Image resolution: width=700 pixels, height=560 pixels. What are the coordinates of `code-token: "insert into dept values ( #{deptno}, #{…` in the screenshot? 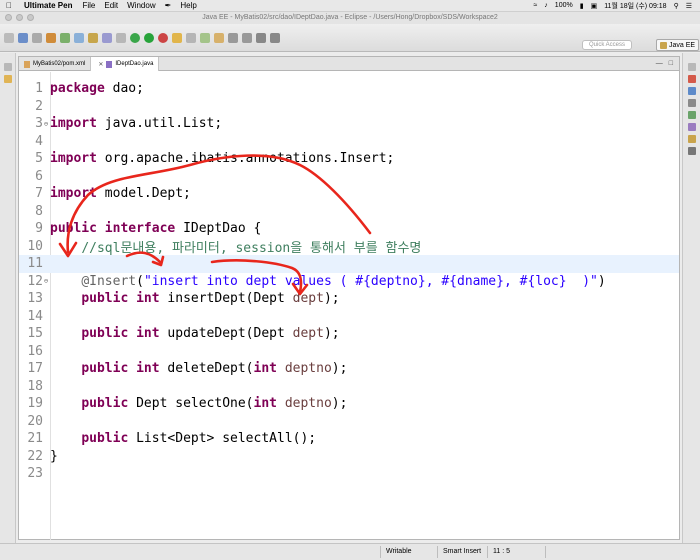 It's located at (370, 281).